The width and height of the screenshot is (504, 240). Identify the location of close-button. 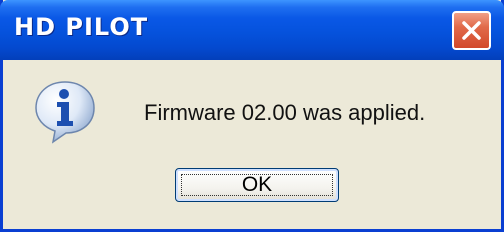
(471, 30).